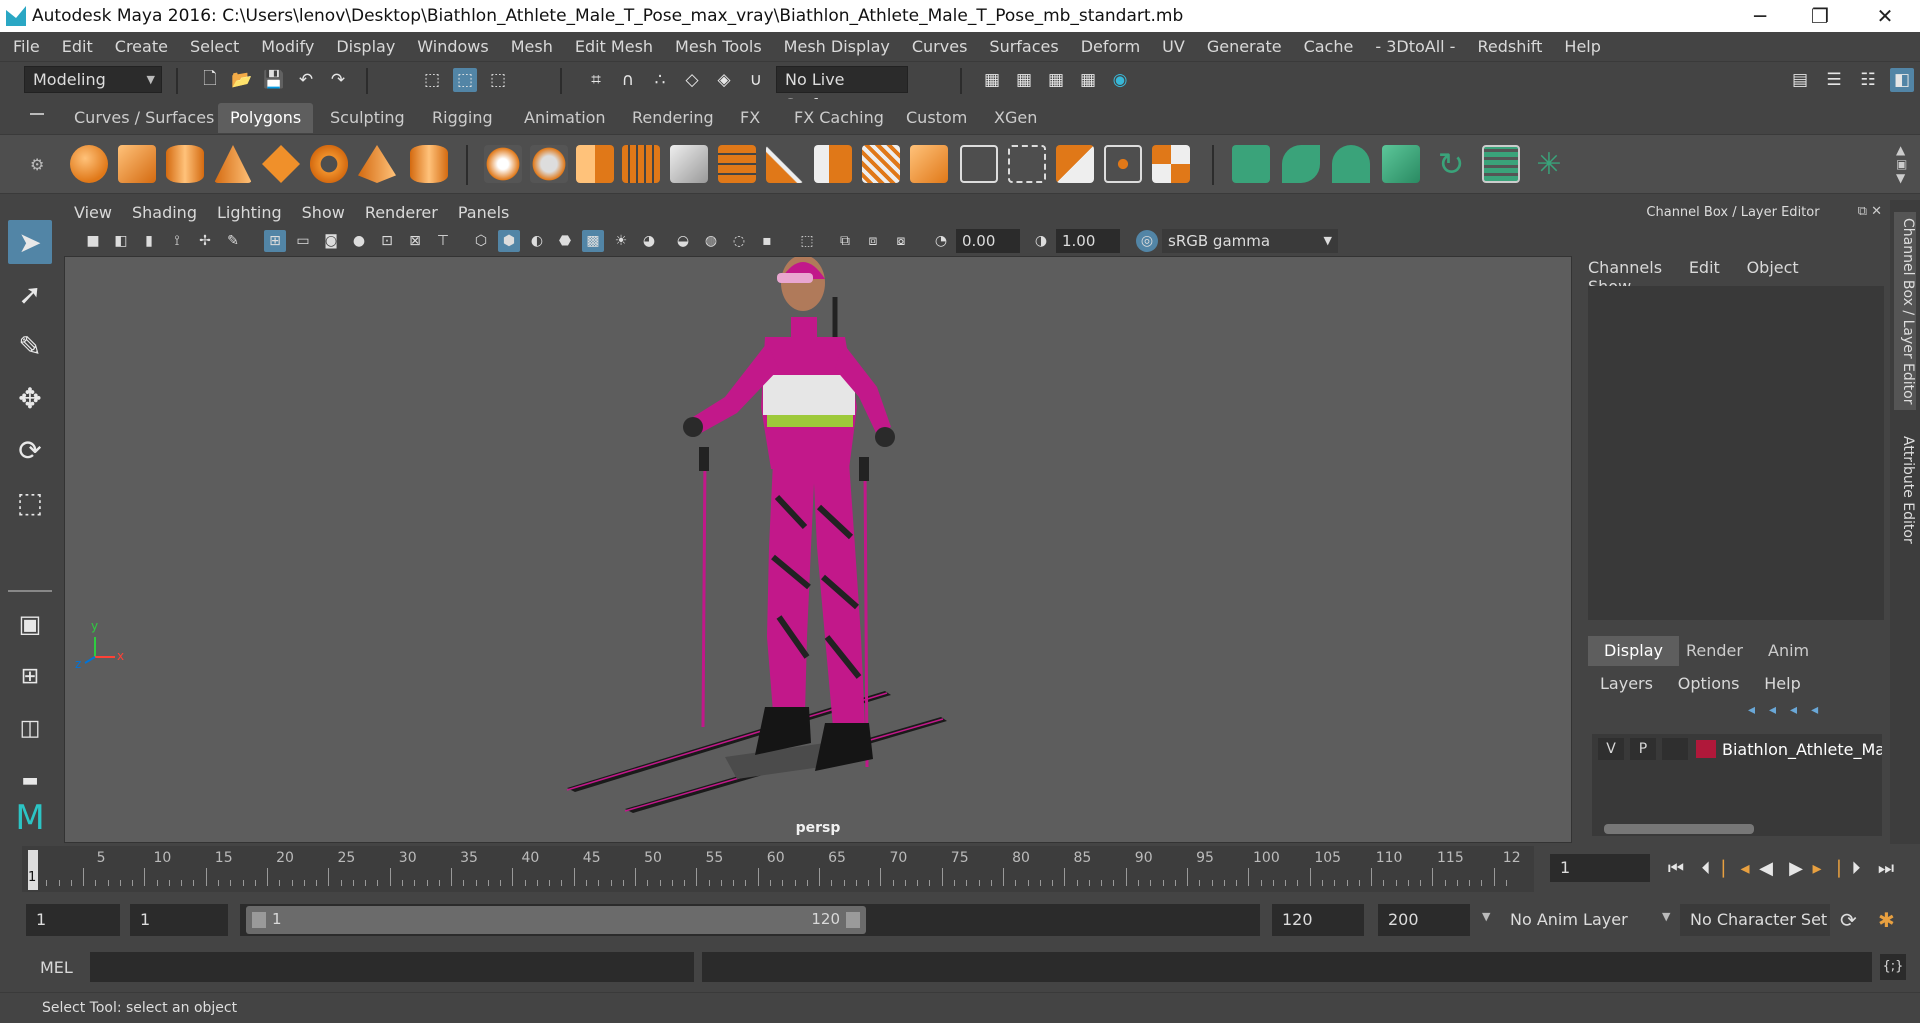 Image resolution: width=1920 pixels, height=1023 pixels. I want to click on layer-row: V P Biathlon_Athlete_Male, so click(1737, 749).